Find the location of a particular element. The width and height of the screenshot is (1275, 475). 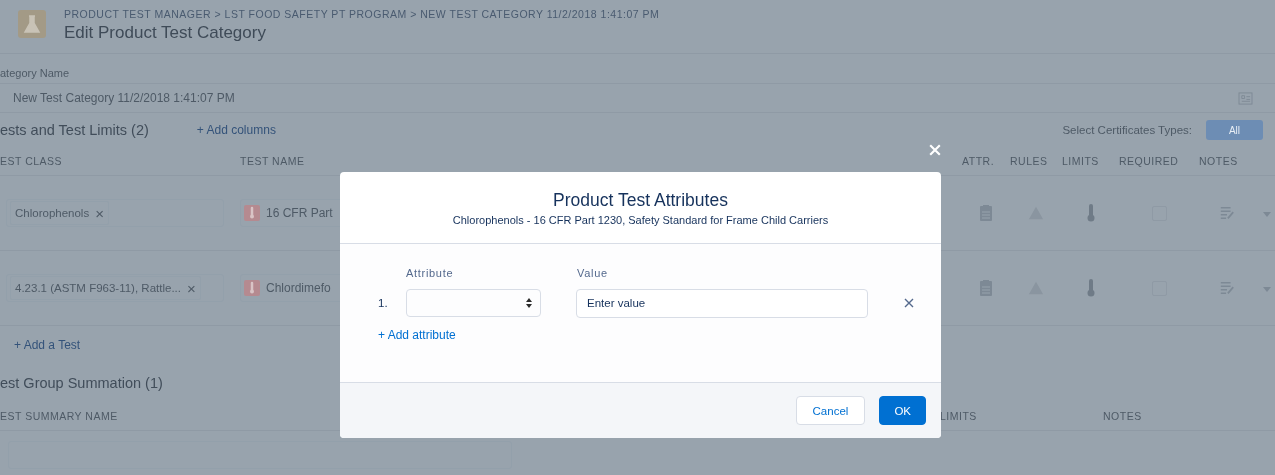

field-label: Attribute is located at coordinates (430, 273).